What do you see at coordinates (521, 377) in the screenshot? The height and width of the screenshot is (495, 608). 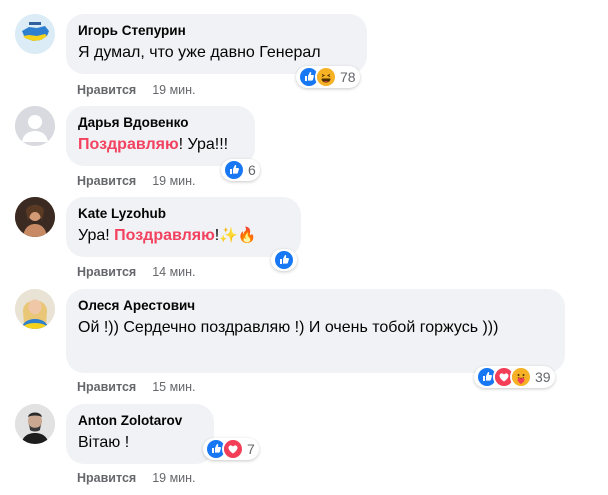 I see `care-icon` at bounding box center [521, 377].